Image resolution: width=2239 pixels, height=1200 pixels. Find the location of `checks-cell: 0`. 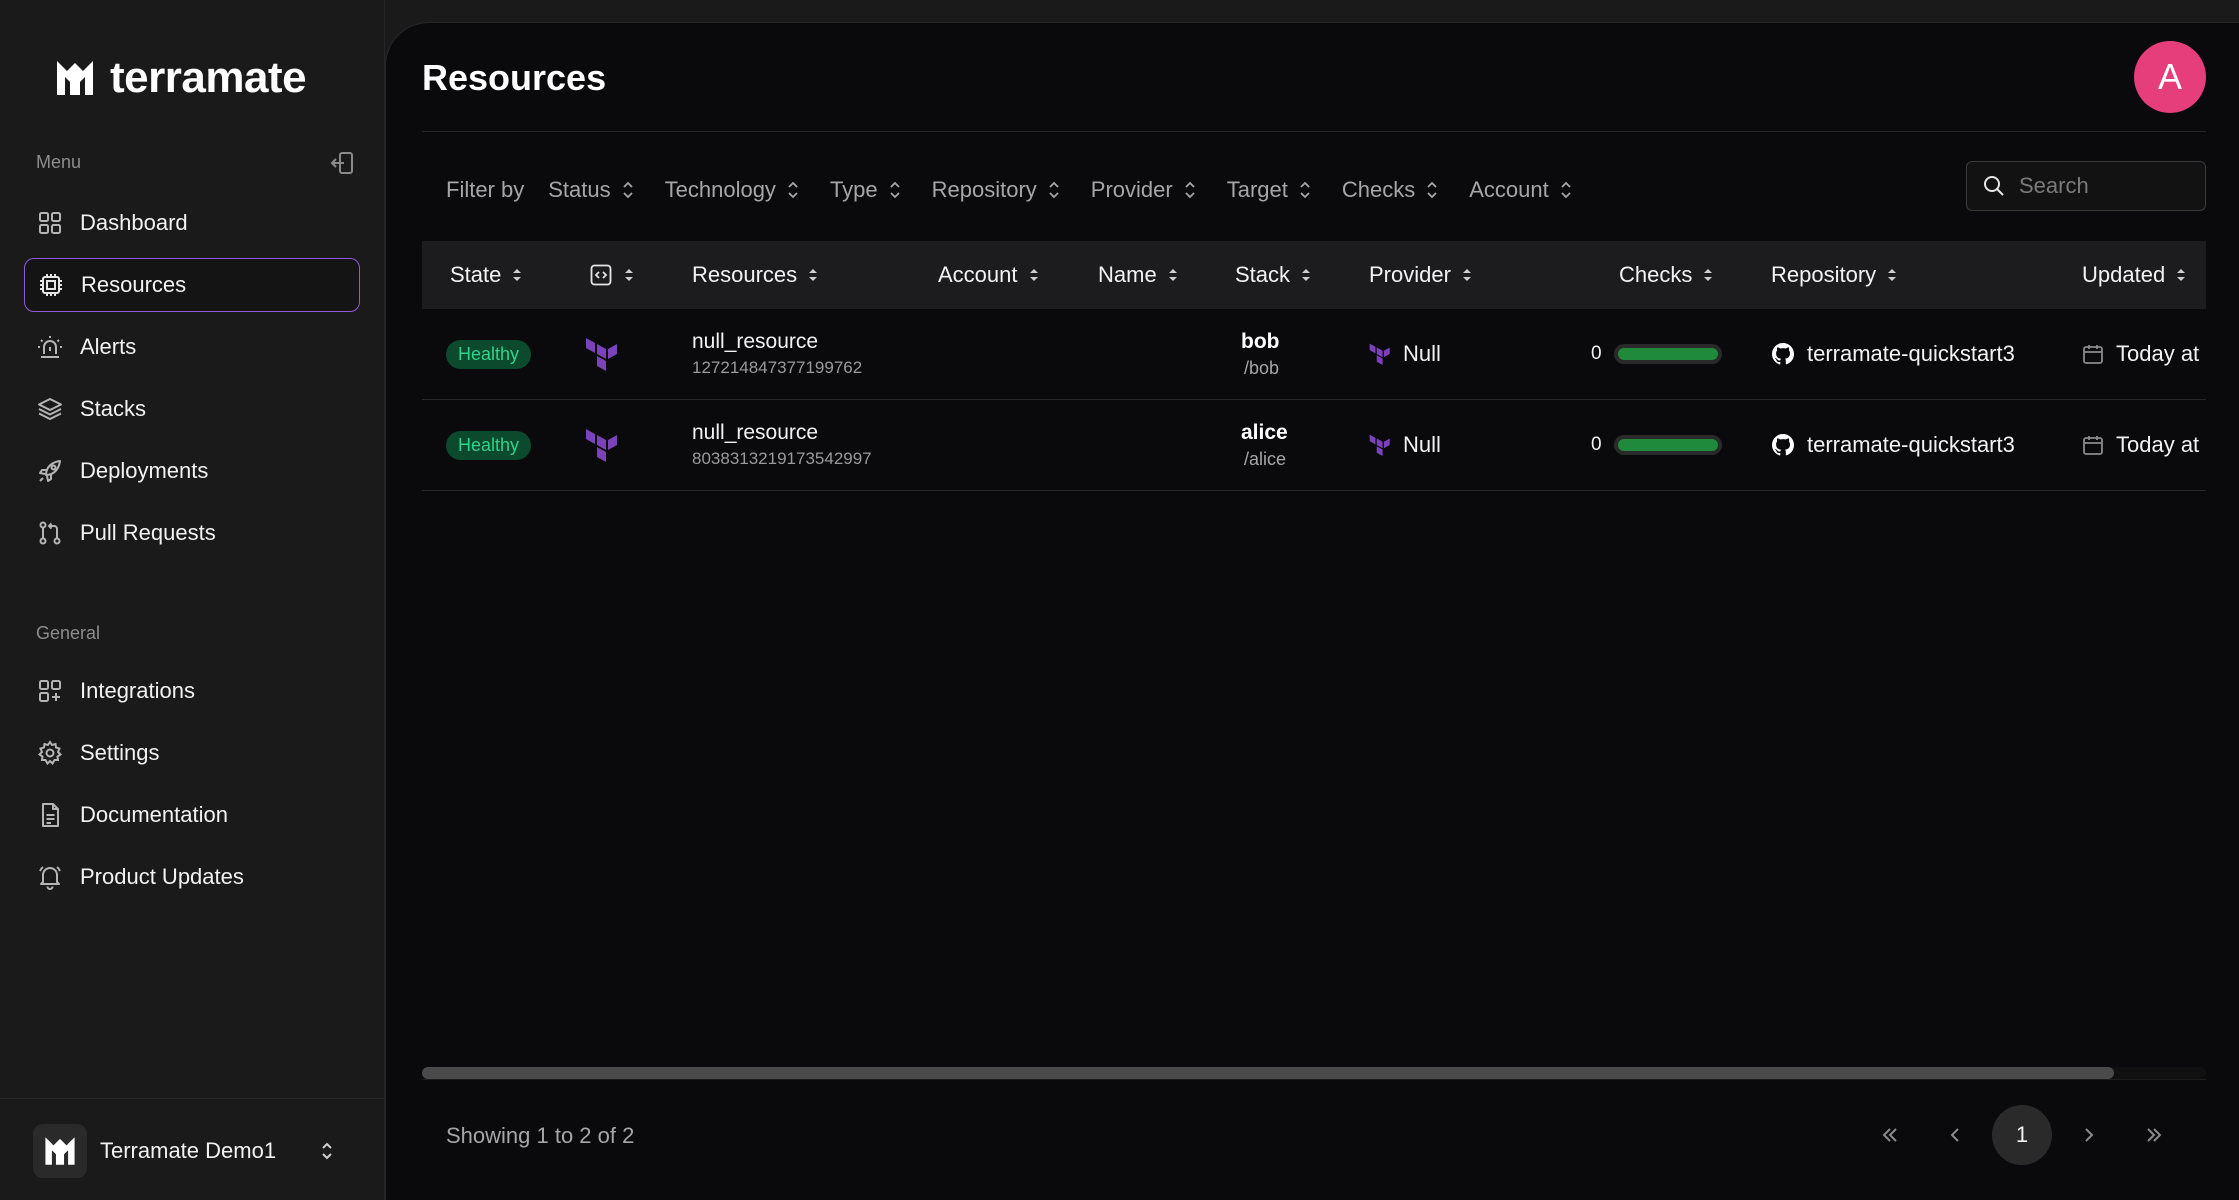

checks-cell: 0 is located at coordinates (1656, 445).